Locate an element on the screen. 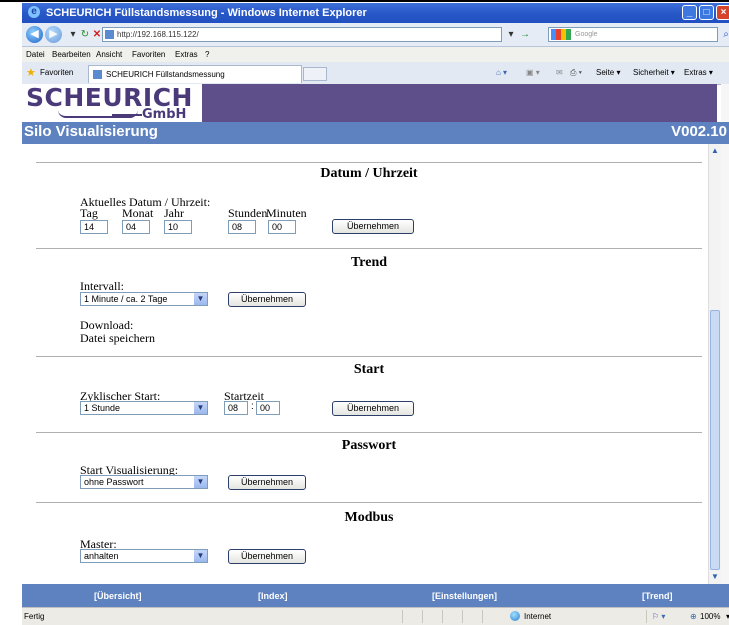  zoom-level: 100% is located at coordinates (710, 616).